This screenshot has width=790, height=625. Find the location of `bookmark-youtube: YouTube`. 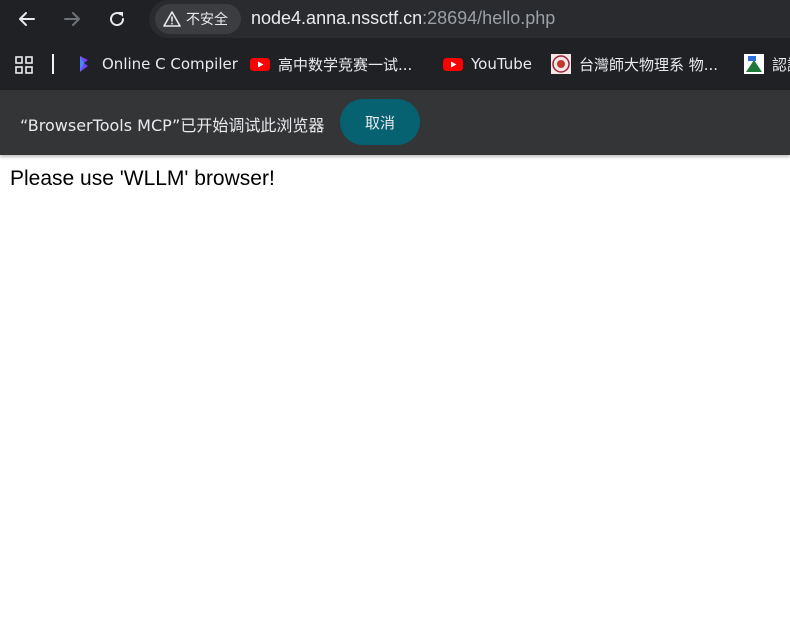

bookmark-youtube: YouTube is located at coordinates (487, 64).